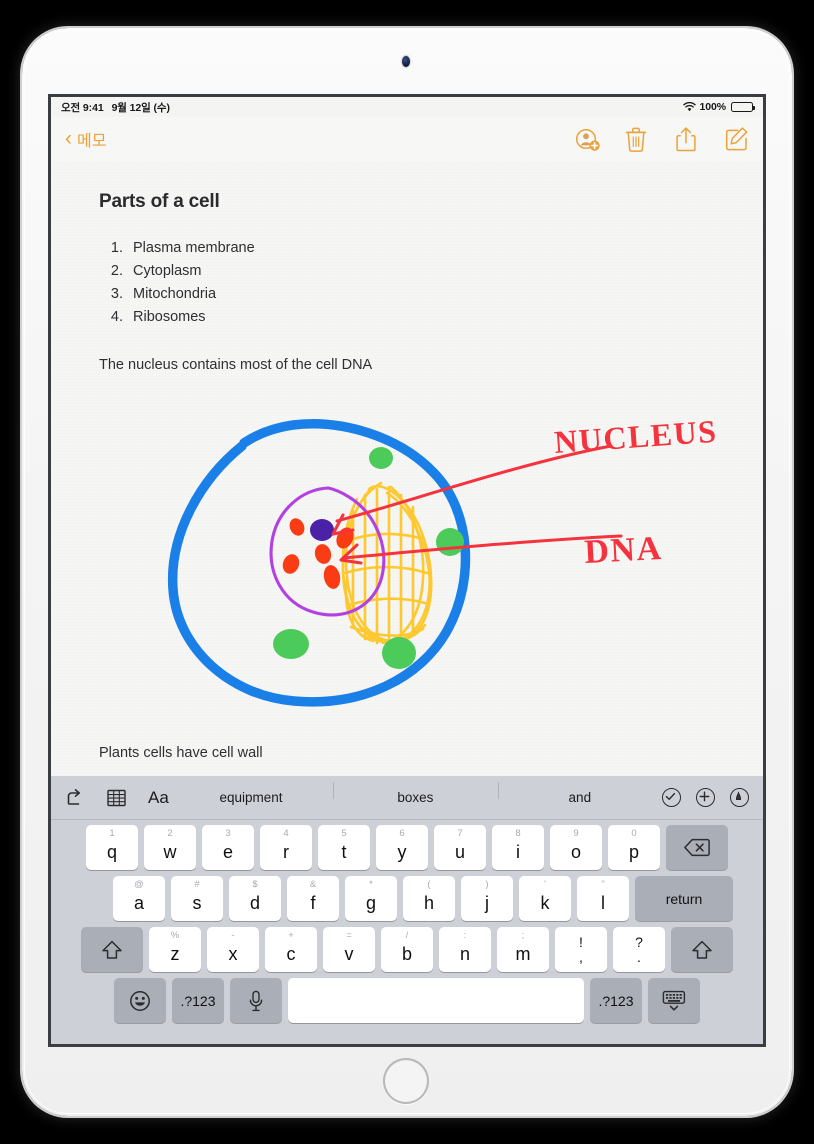  I want to click on plus-circle-icon, so click(705, 797).